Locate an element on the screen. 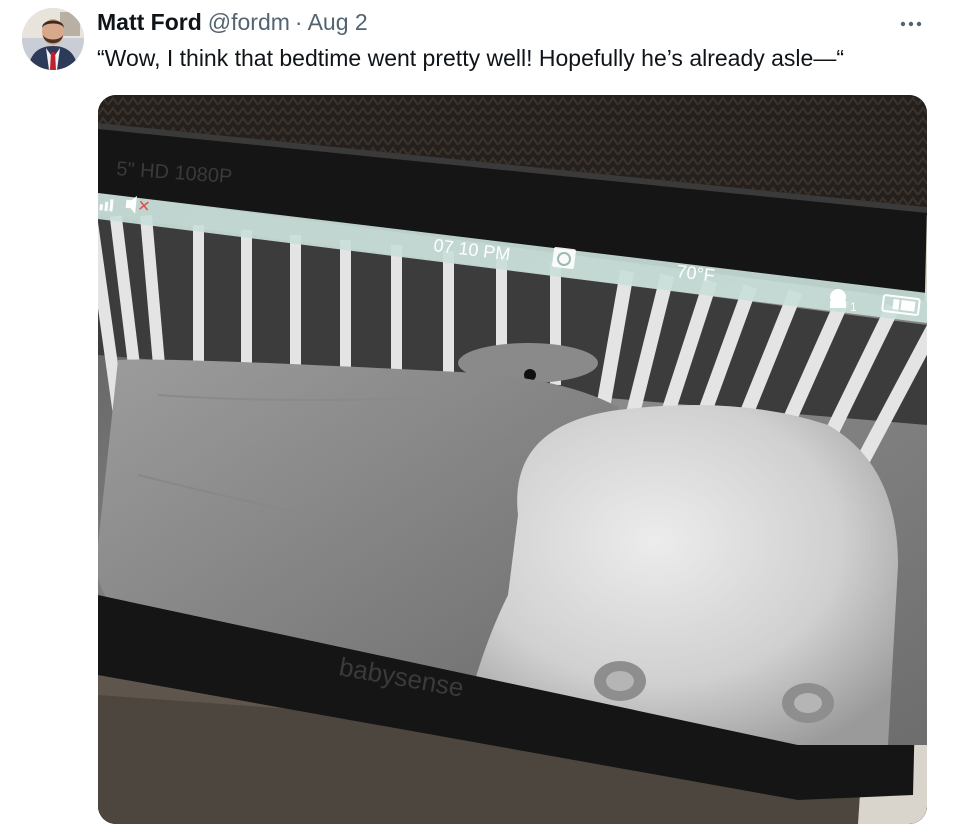 The image size is (962, 824). more-dots-icon is located at coordinates (911, 24).